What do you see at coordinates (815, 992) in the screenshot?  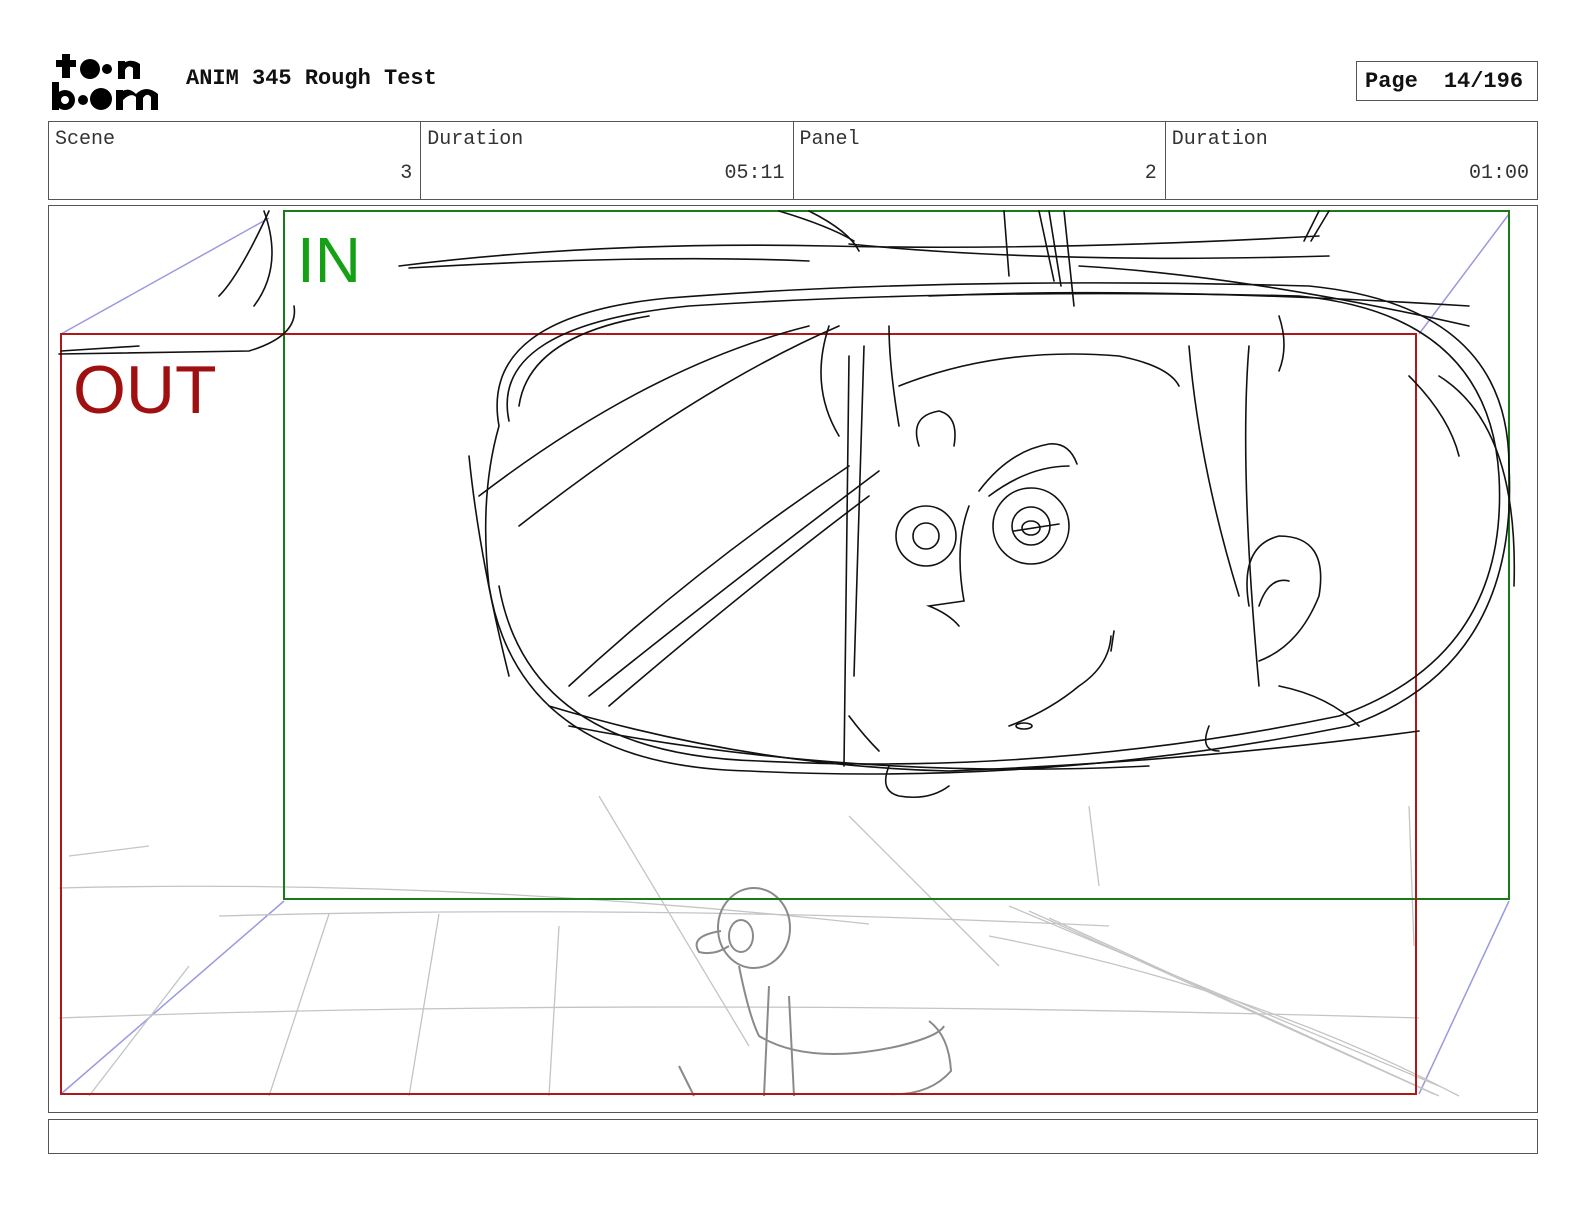 I see `duck-sketch` at bounding box center [815, 992].